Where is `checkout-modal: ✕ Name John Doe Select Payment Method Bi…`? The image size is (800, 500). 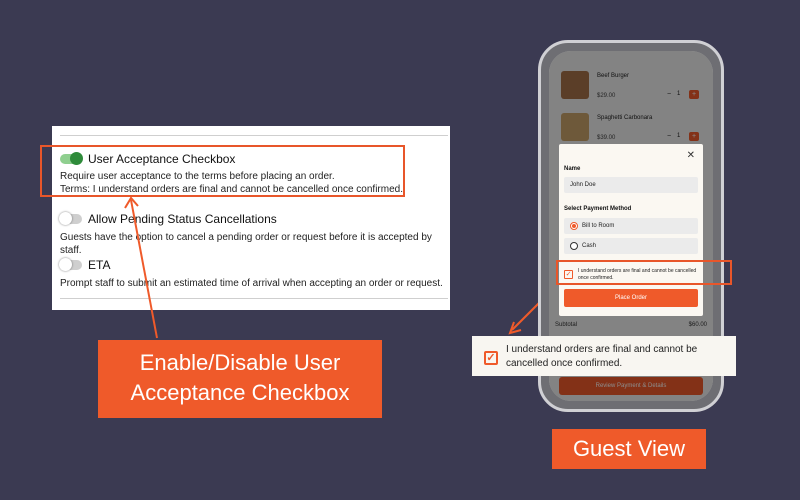 checkout-modal: ✕ Name John Doe Select Payment Method Bi… is located at coordinates (631, 230).